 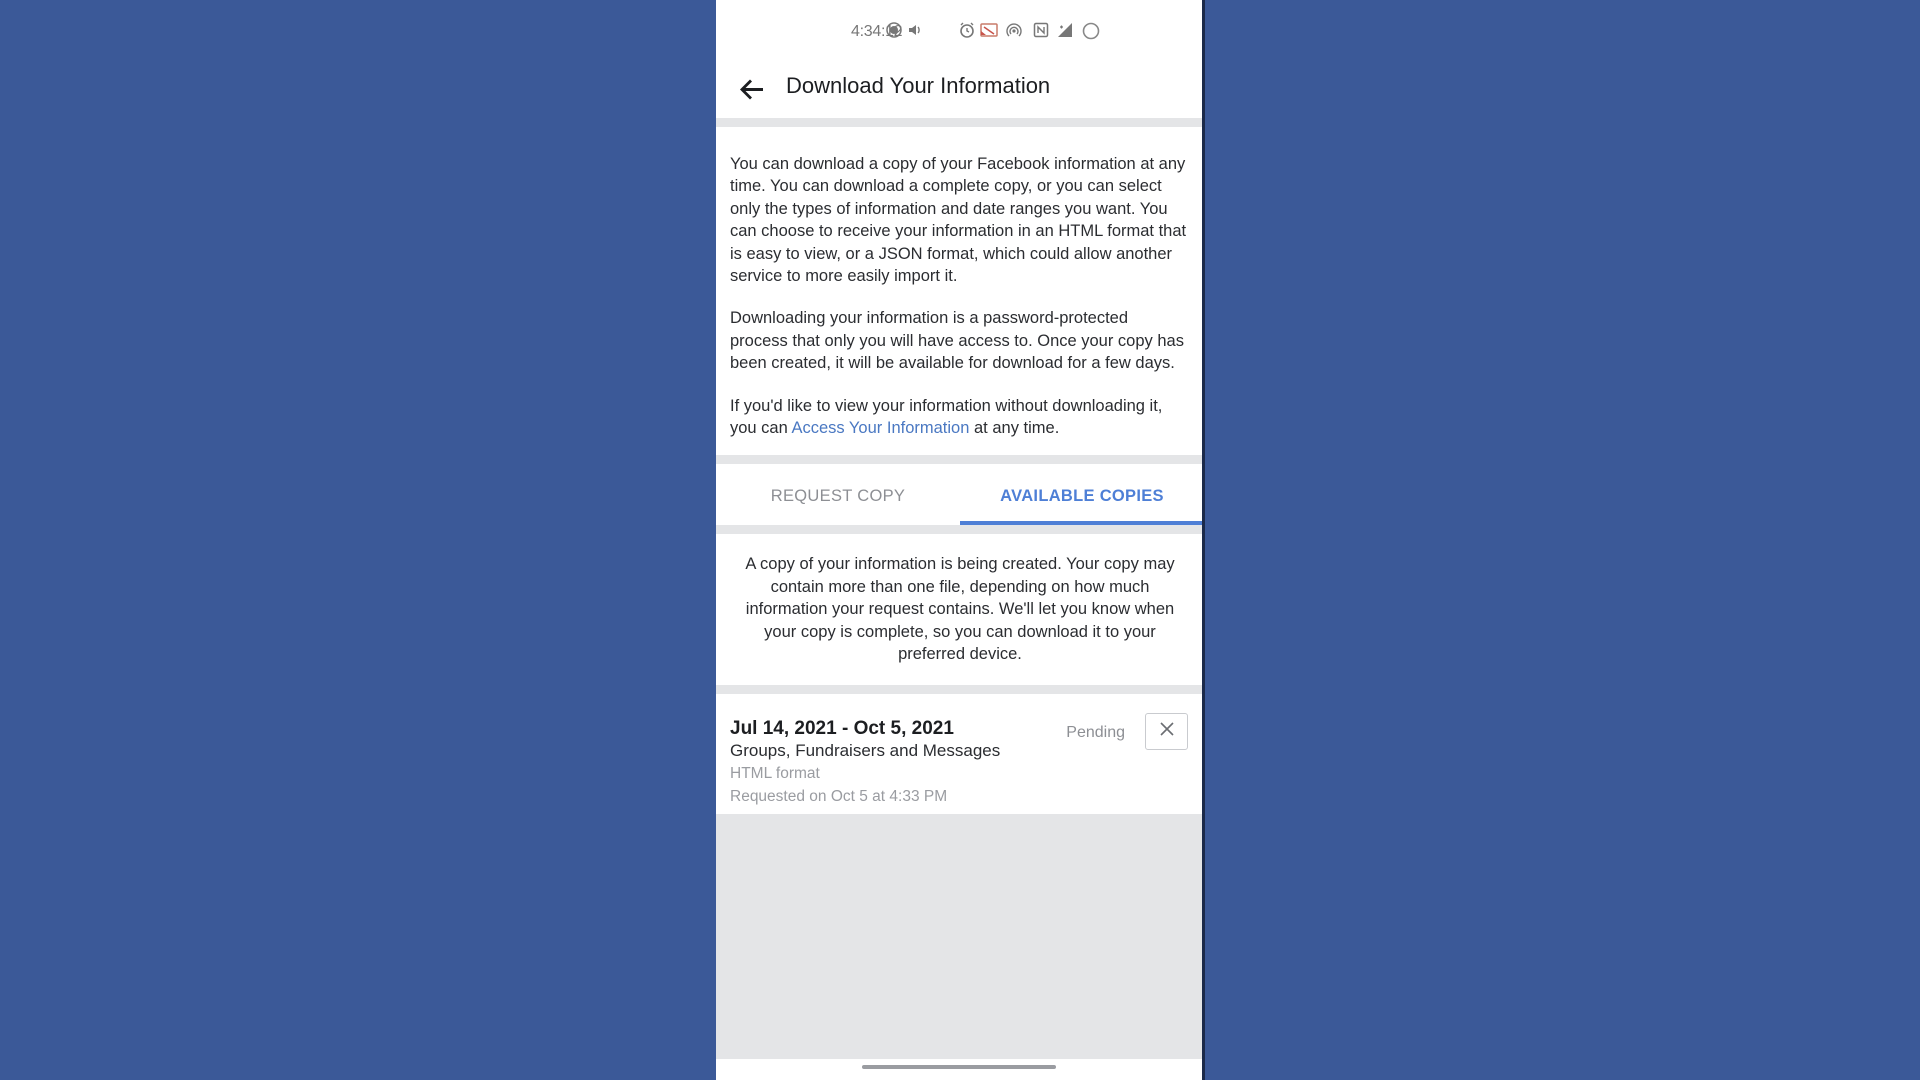 What do you see at coordinates (1095, 732) in the screenshot?
I see `status-badge: Pending` at bounding box center [1095, 732].